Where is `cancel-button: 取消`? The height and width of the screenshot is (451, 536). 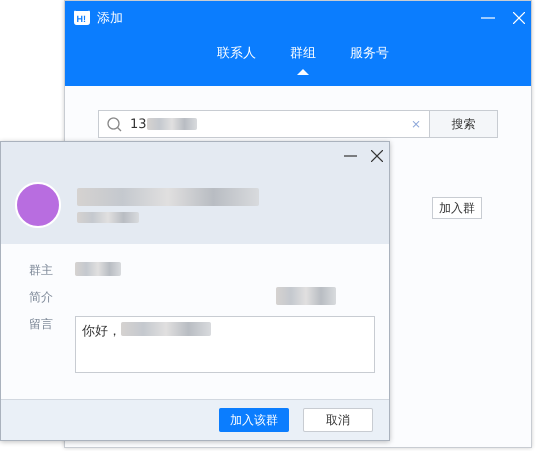 cancel-button: 取消 is located at coordinates (338, 420).